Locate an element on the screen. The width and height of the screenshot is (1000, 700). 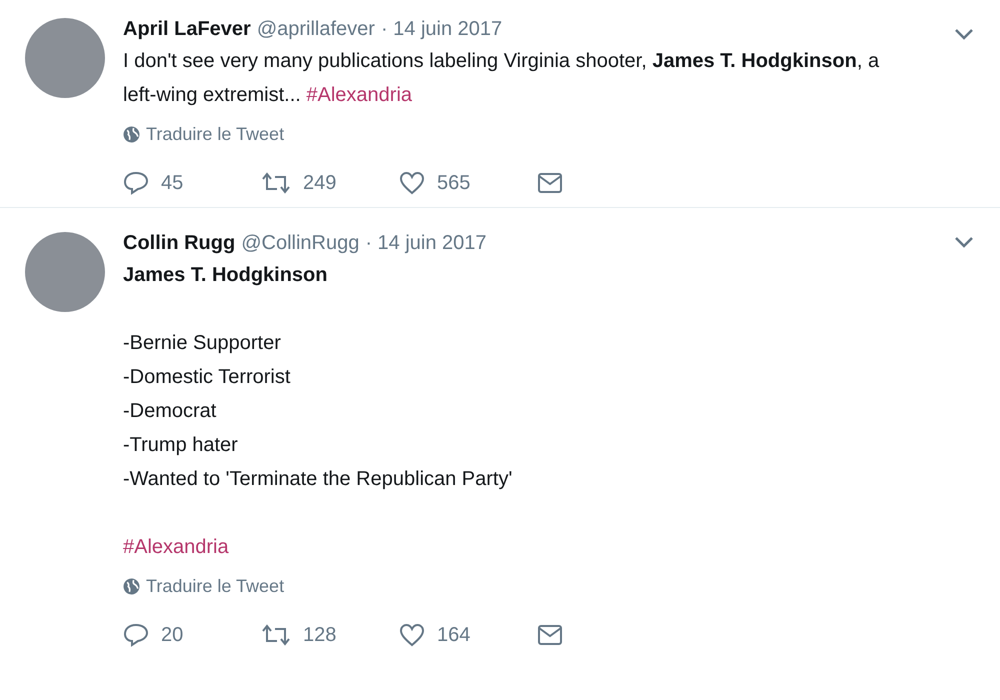
action-count: 164 is located at coordinates (453, 635).